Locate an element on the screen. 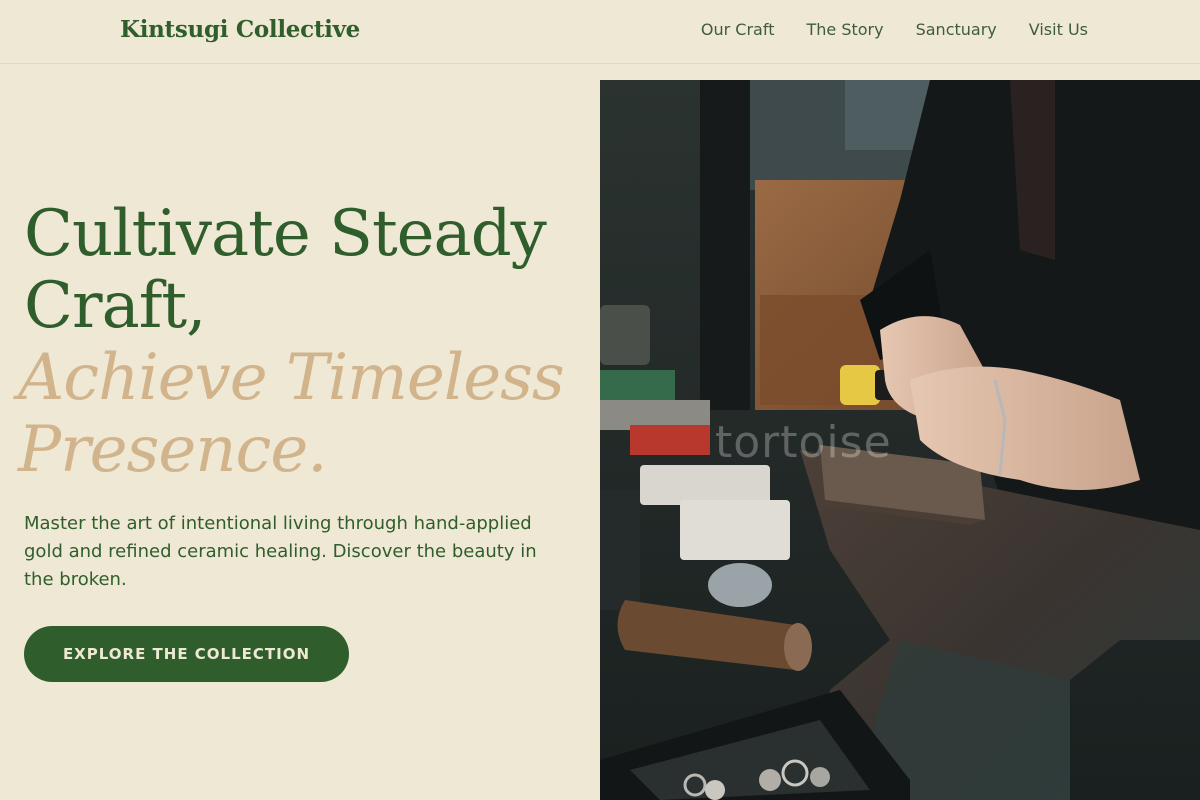 This screenshot has height=800, width=1200. nav-link-visit-us: Visit Us is located at coordinates (1058, 29).